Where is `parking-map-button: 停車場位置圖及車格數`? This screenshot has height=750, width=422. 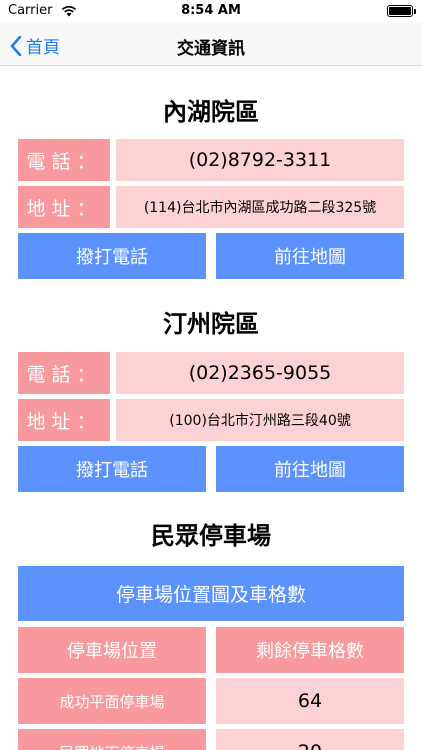
parking-map-button: 停車場位置圖及車格數 is located at coordinates (211, 593).